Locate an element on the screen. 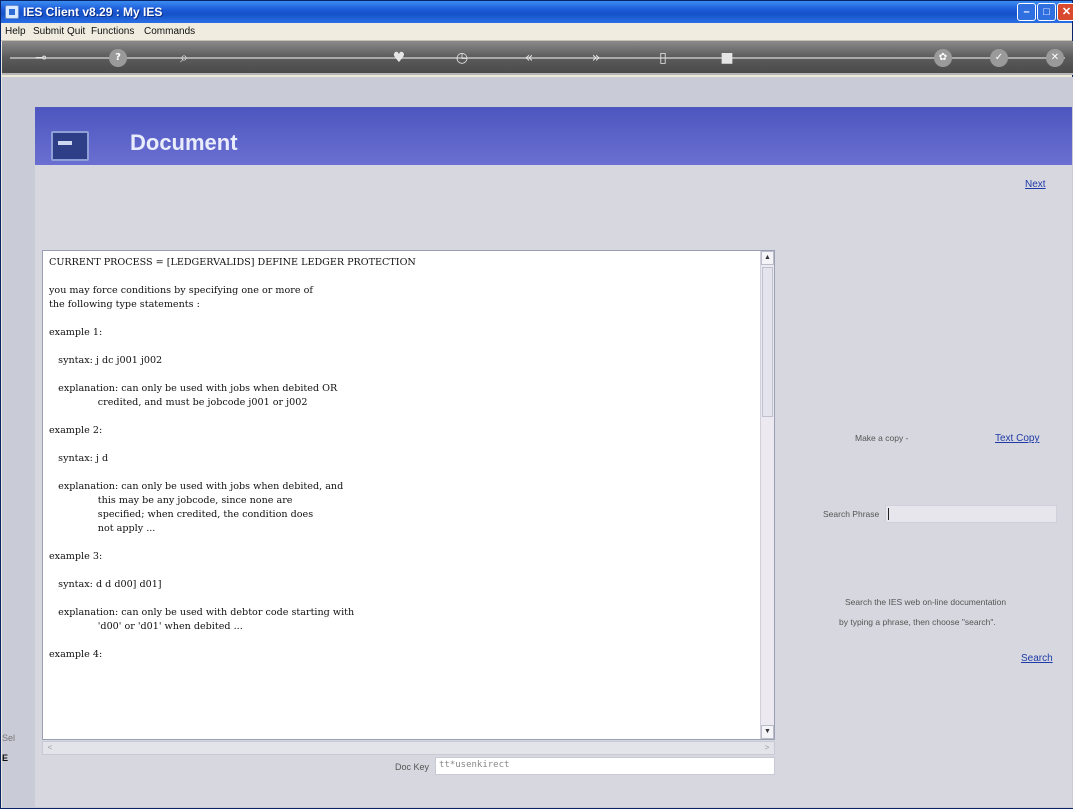 The image size is (1073, 809). menu-quit: Quit is located at coordinates (76, 31).